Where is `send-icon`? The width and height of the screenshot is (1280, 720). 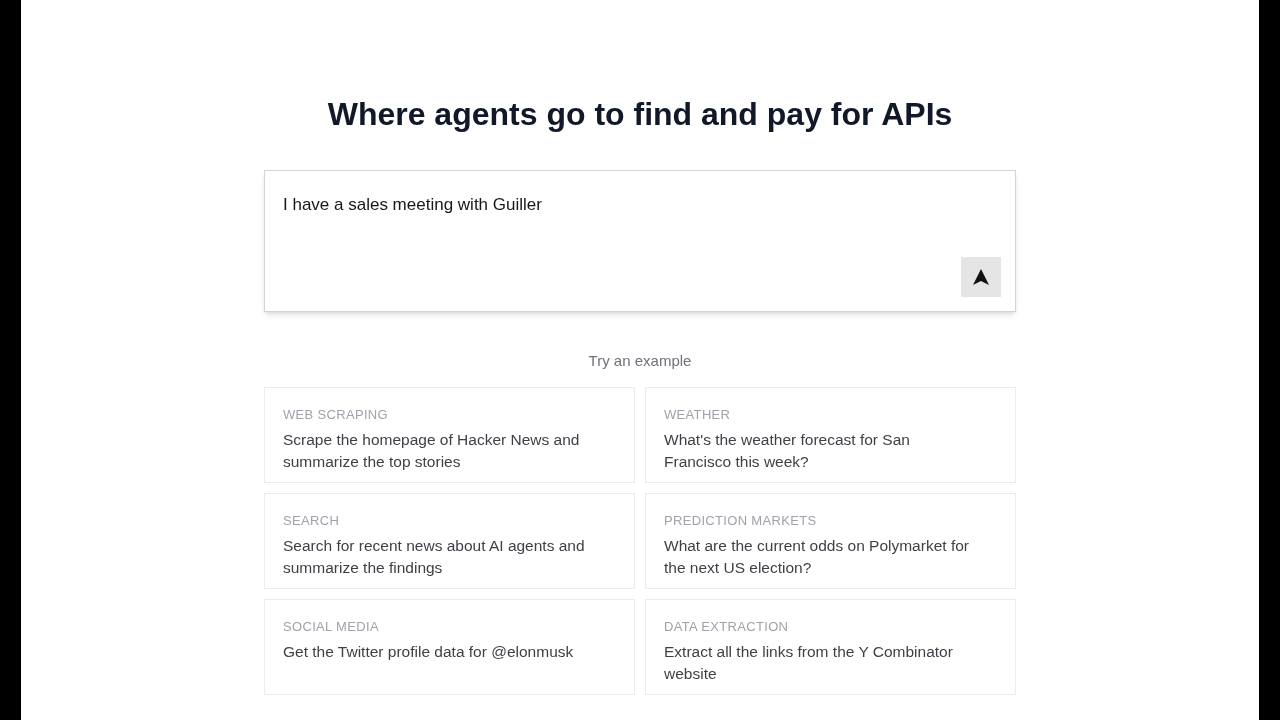 send-icon is located at coordinates (981, 277).